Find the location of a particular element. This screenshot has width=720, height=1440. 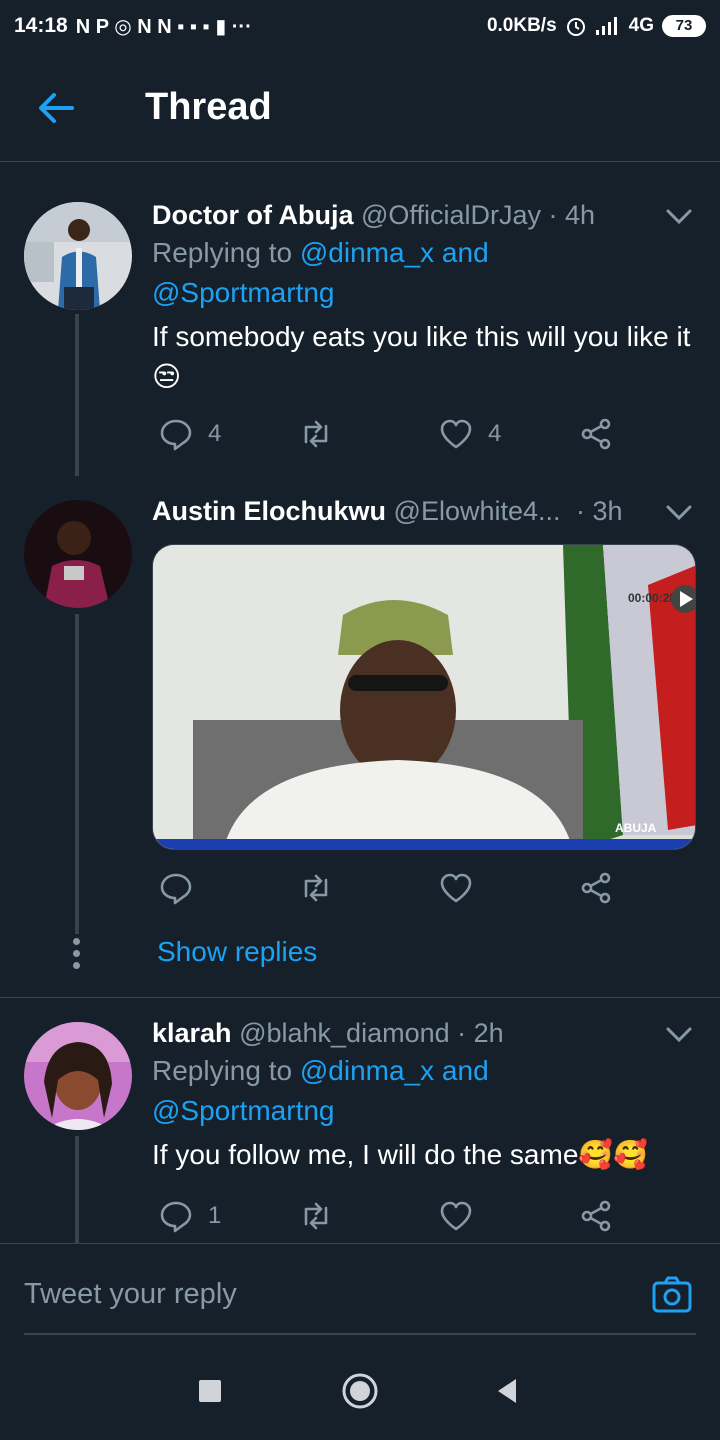

reply-count: 4 is located at coordinates (215, 433).